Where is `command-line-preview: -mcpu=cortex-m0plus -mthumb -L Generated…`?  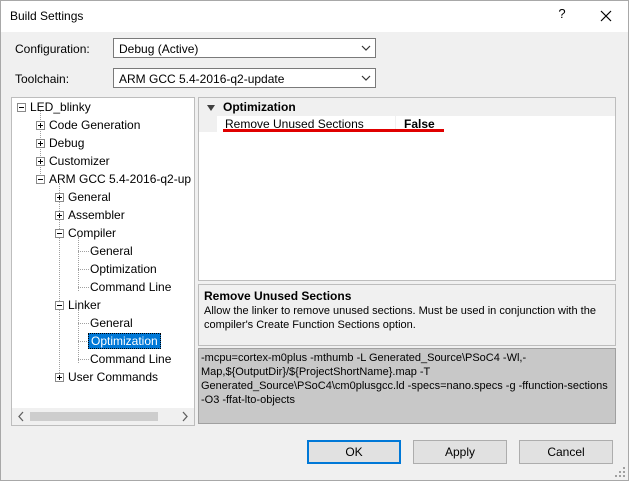
command-line-preview: -mcpu=cortex-m0plus -mthumb -L Generated… is located at coordinates (407, 386).